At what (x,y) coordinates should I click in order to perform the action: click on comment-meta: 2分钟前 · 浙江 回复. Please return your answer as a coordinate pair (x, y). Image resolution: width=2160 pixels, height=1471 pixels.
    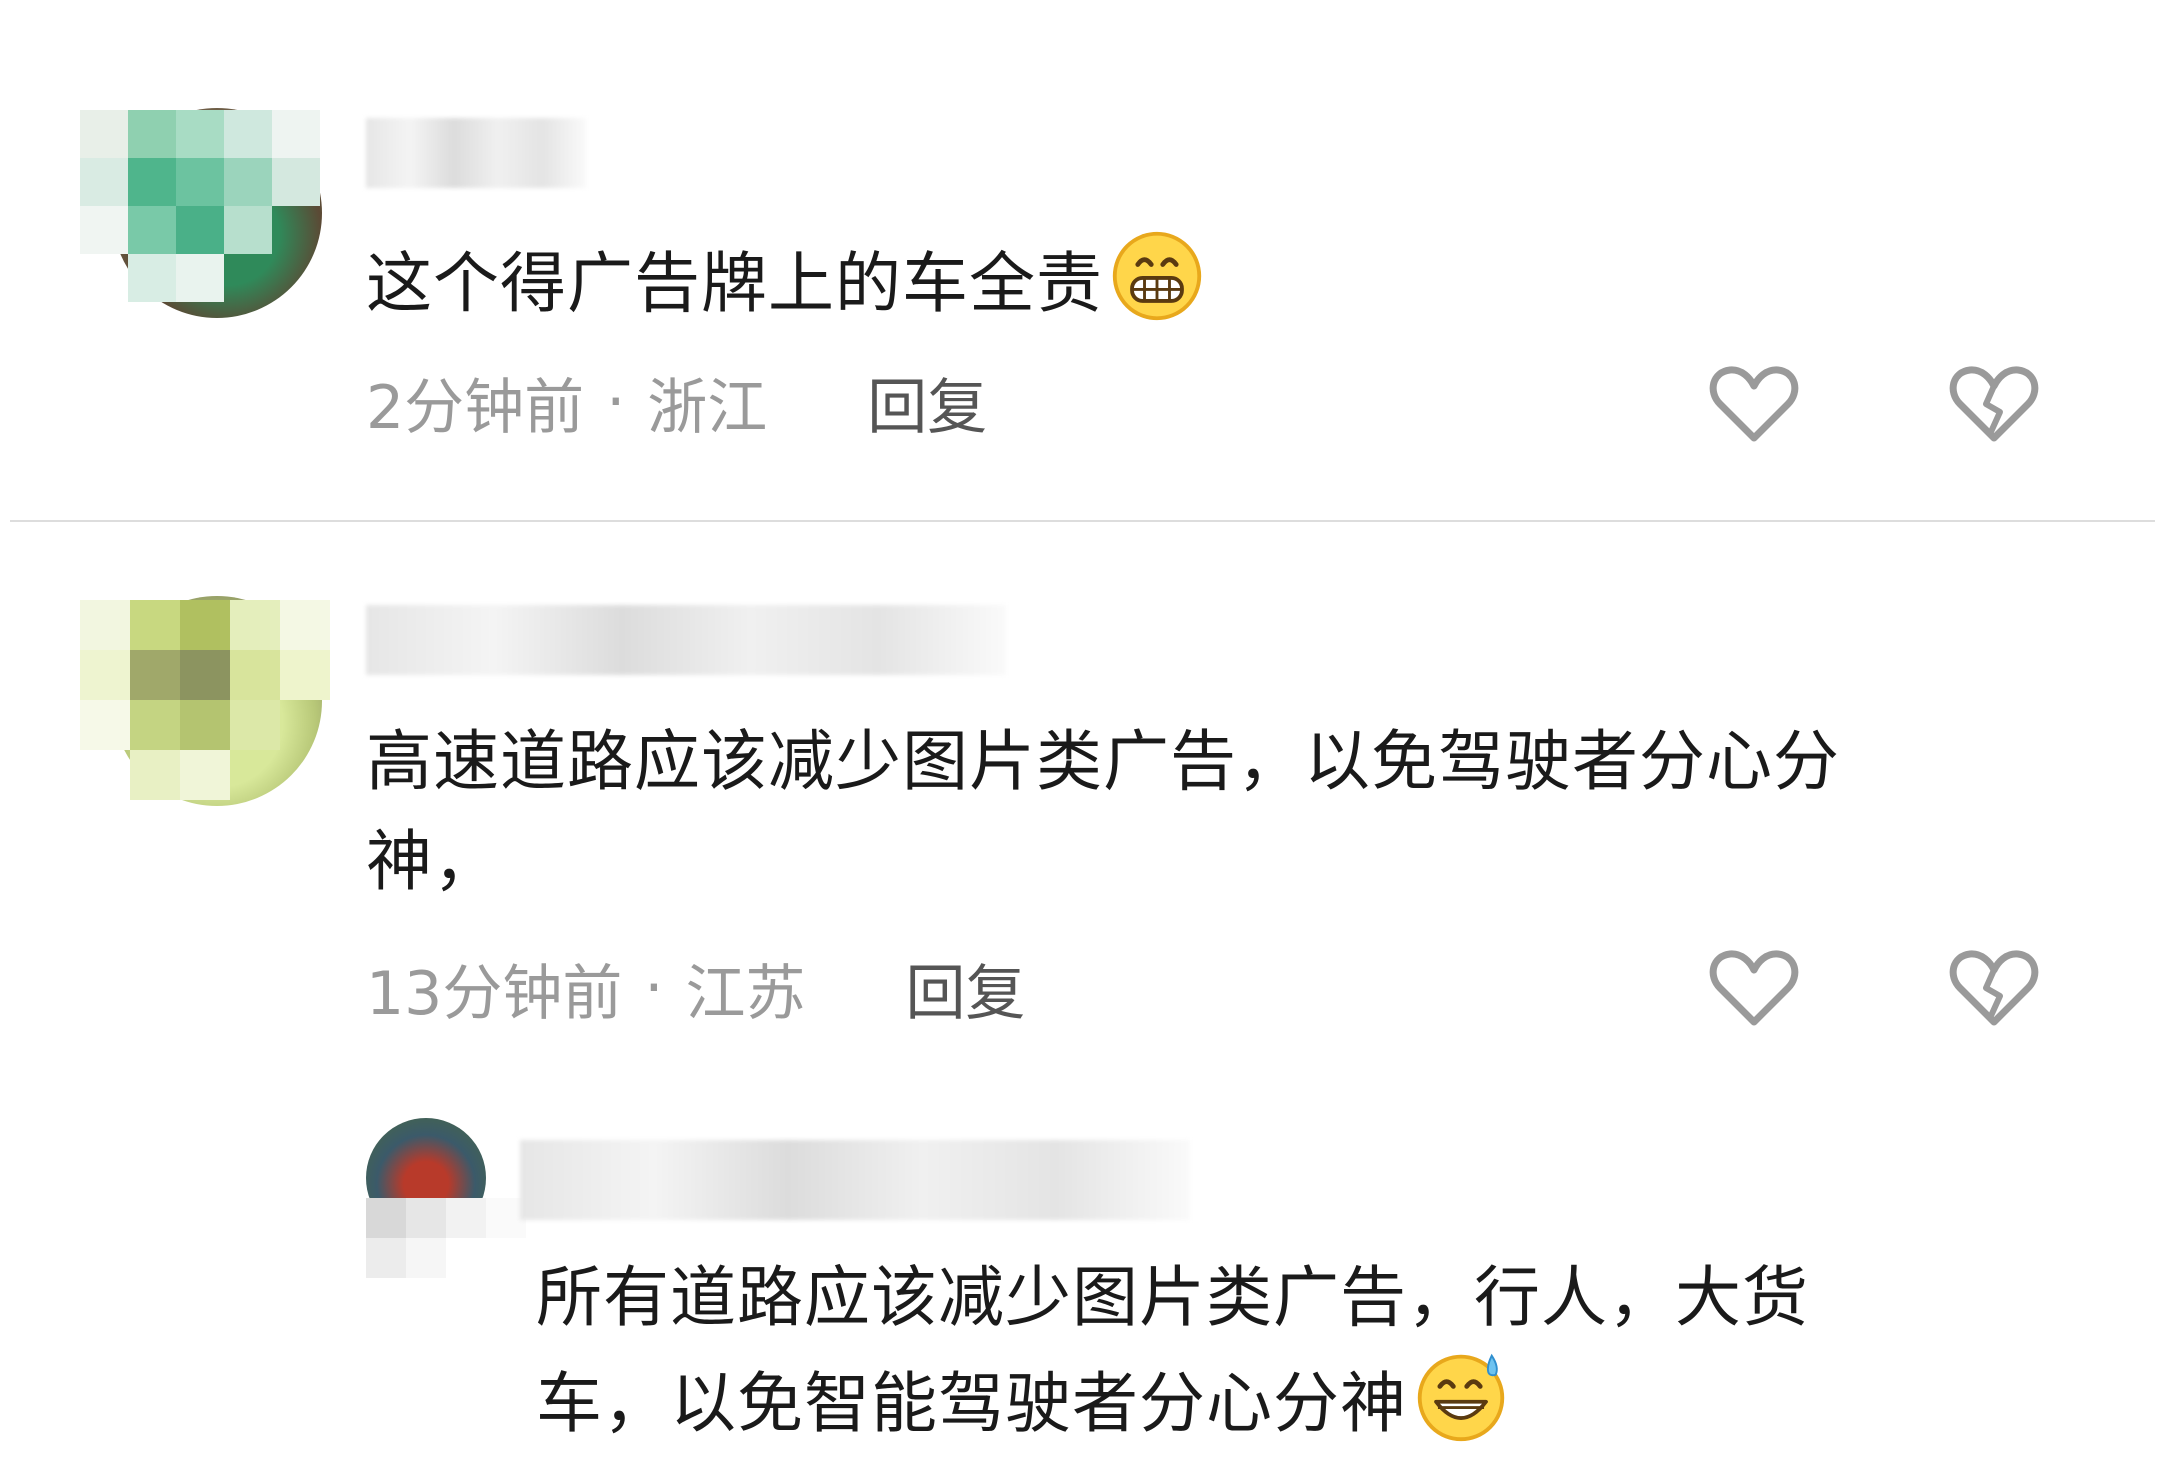
    Looking at the image, I should click on (676, 402).